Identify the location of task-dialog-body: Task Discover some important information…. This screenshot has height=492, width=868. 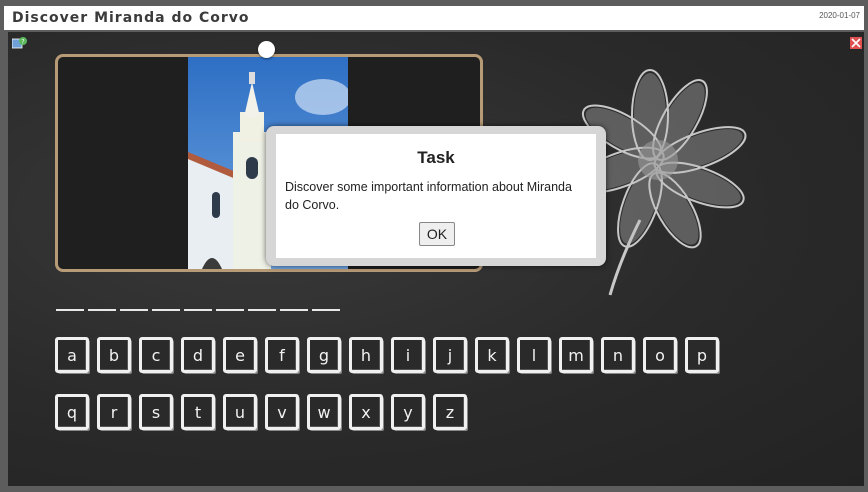
(436, 196).